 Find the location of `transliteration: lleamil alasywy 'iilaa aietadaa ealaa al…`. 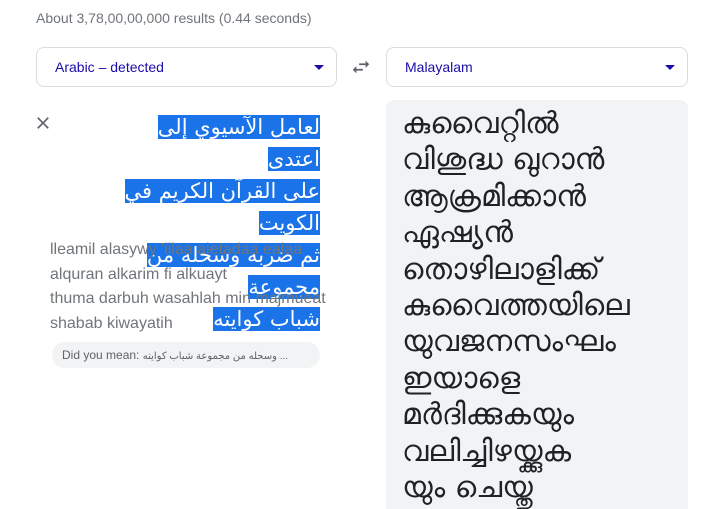

transliteration: lleamil alasywy 'iilaa aietadaa ealaa al… is located at coordinates (190, 287).